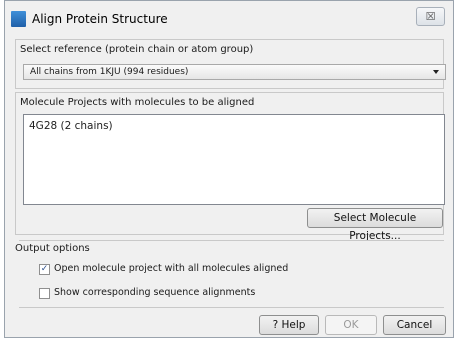 The height and width of the screenshot is (338, 454). Describe the element at coordinates (18, 19) in the screenshot. I see `app-icon` at that location.